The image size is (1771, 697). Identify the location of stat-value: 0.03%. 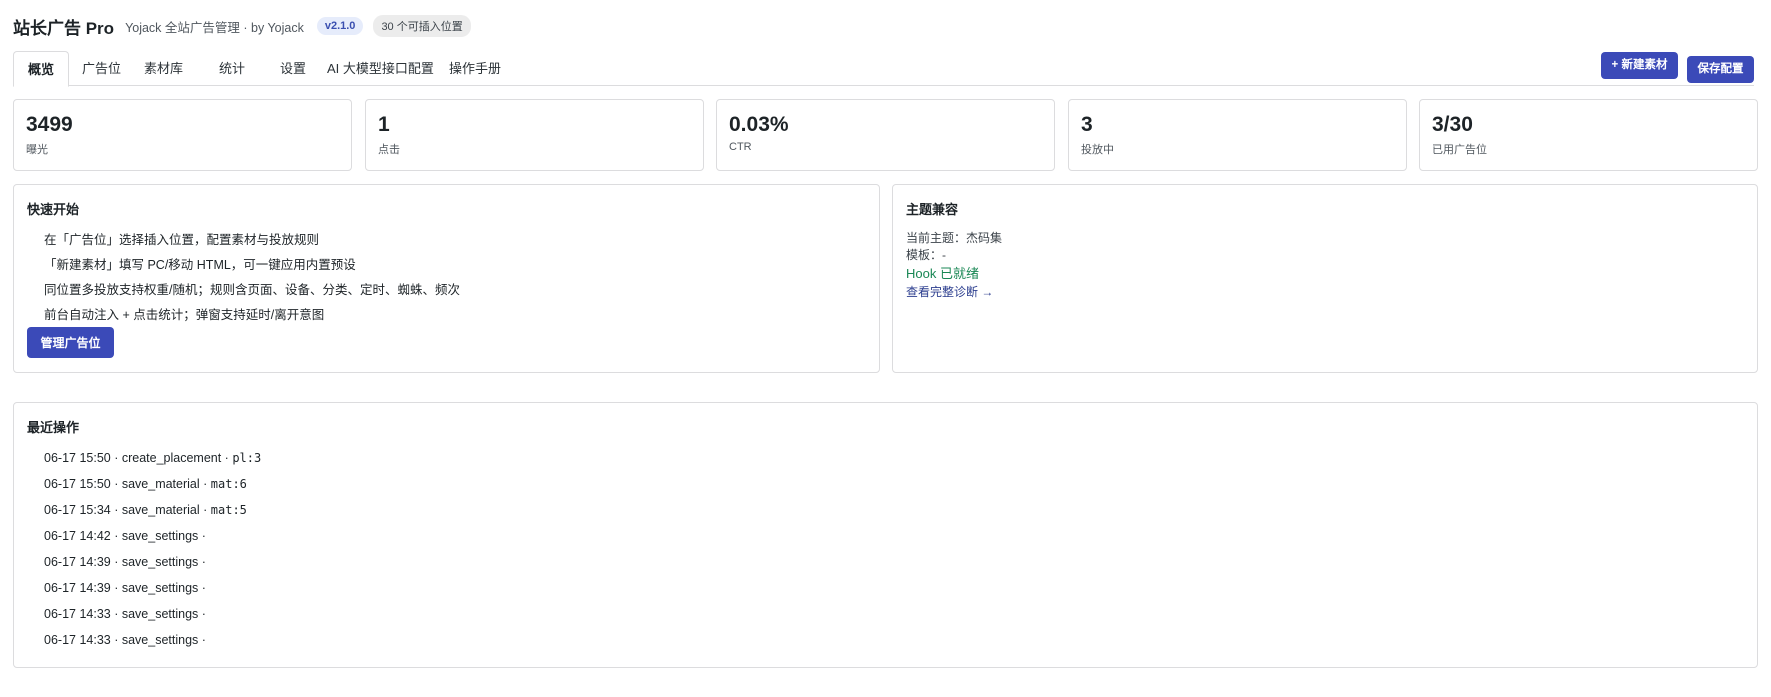
(759, 124).